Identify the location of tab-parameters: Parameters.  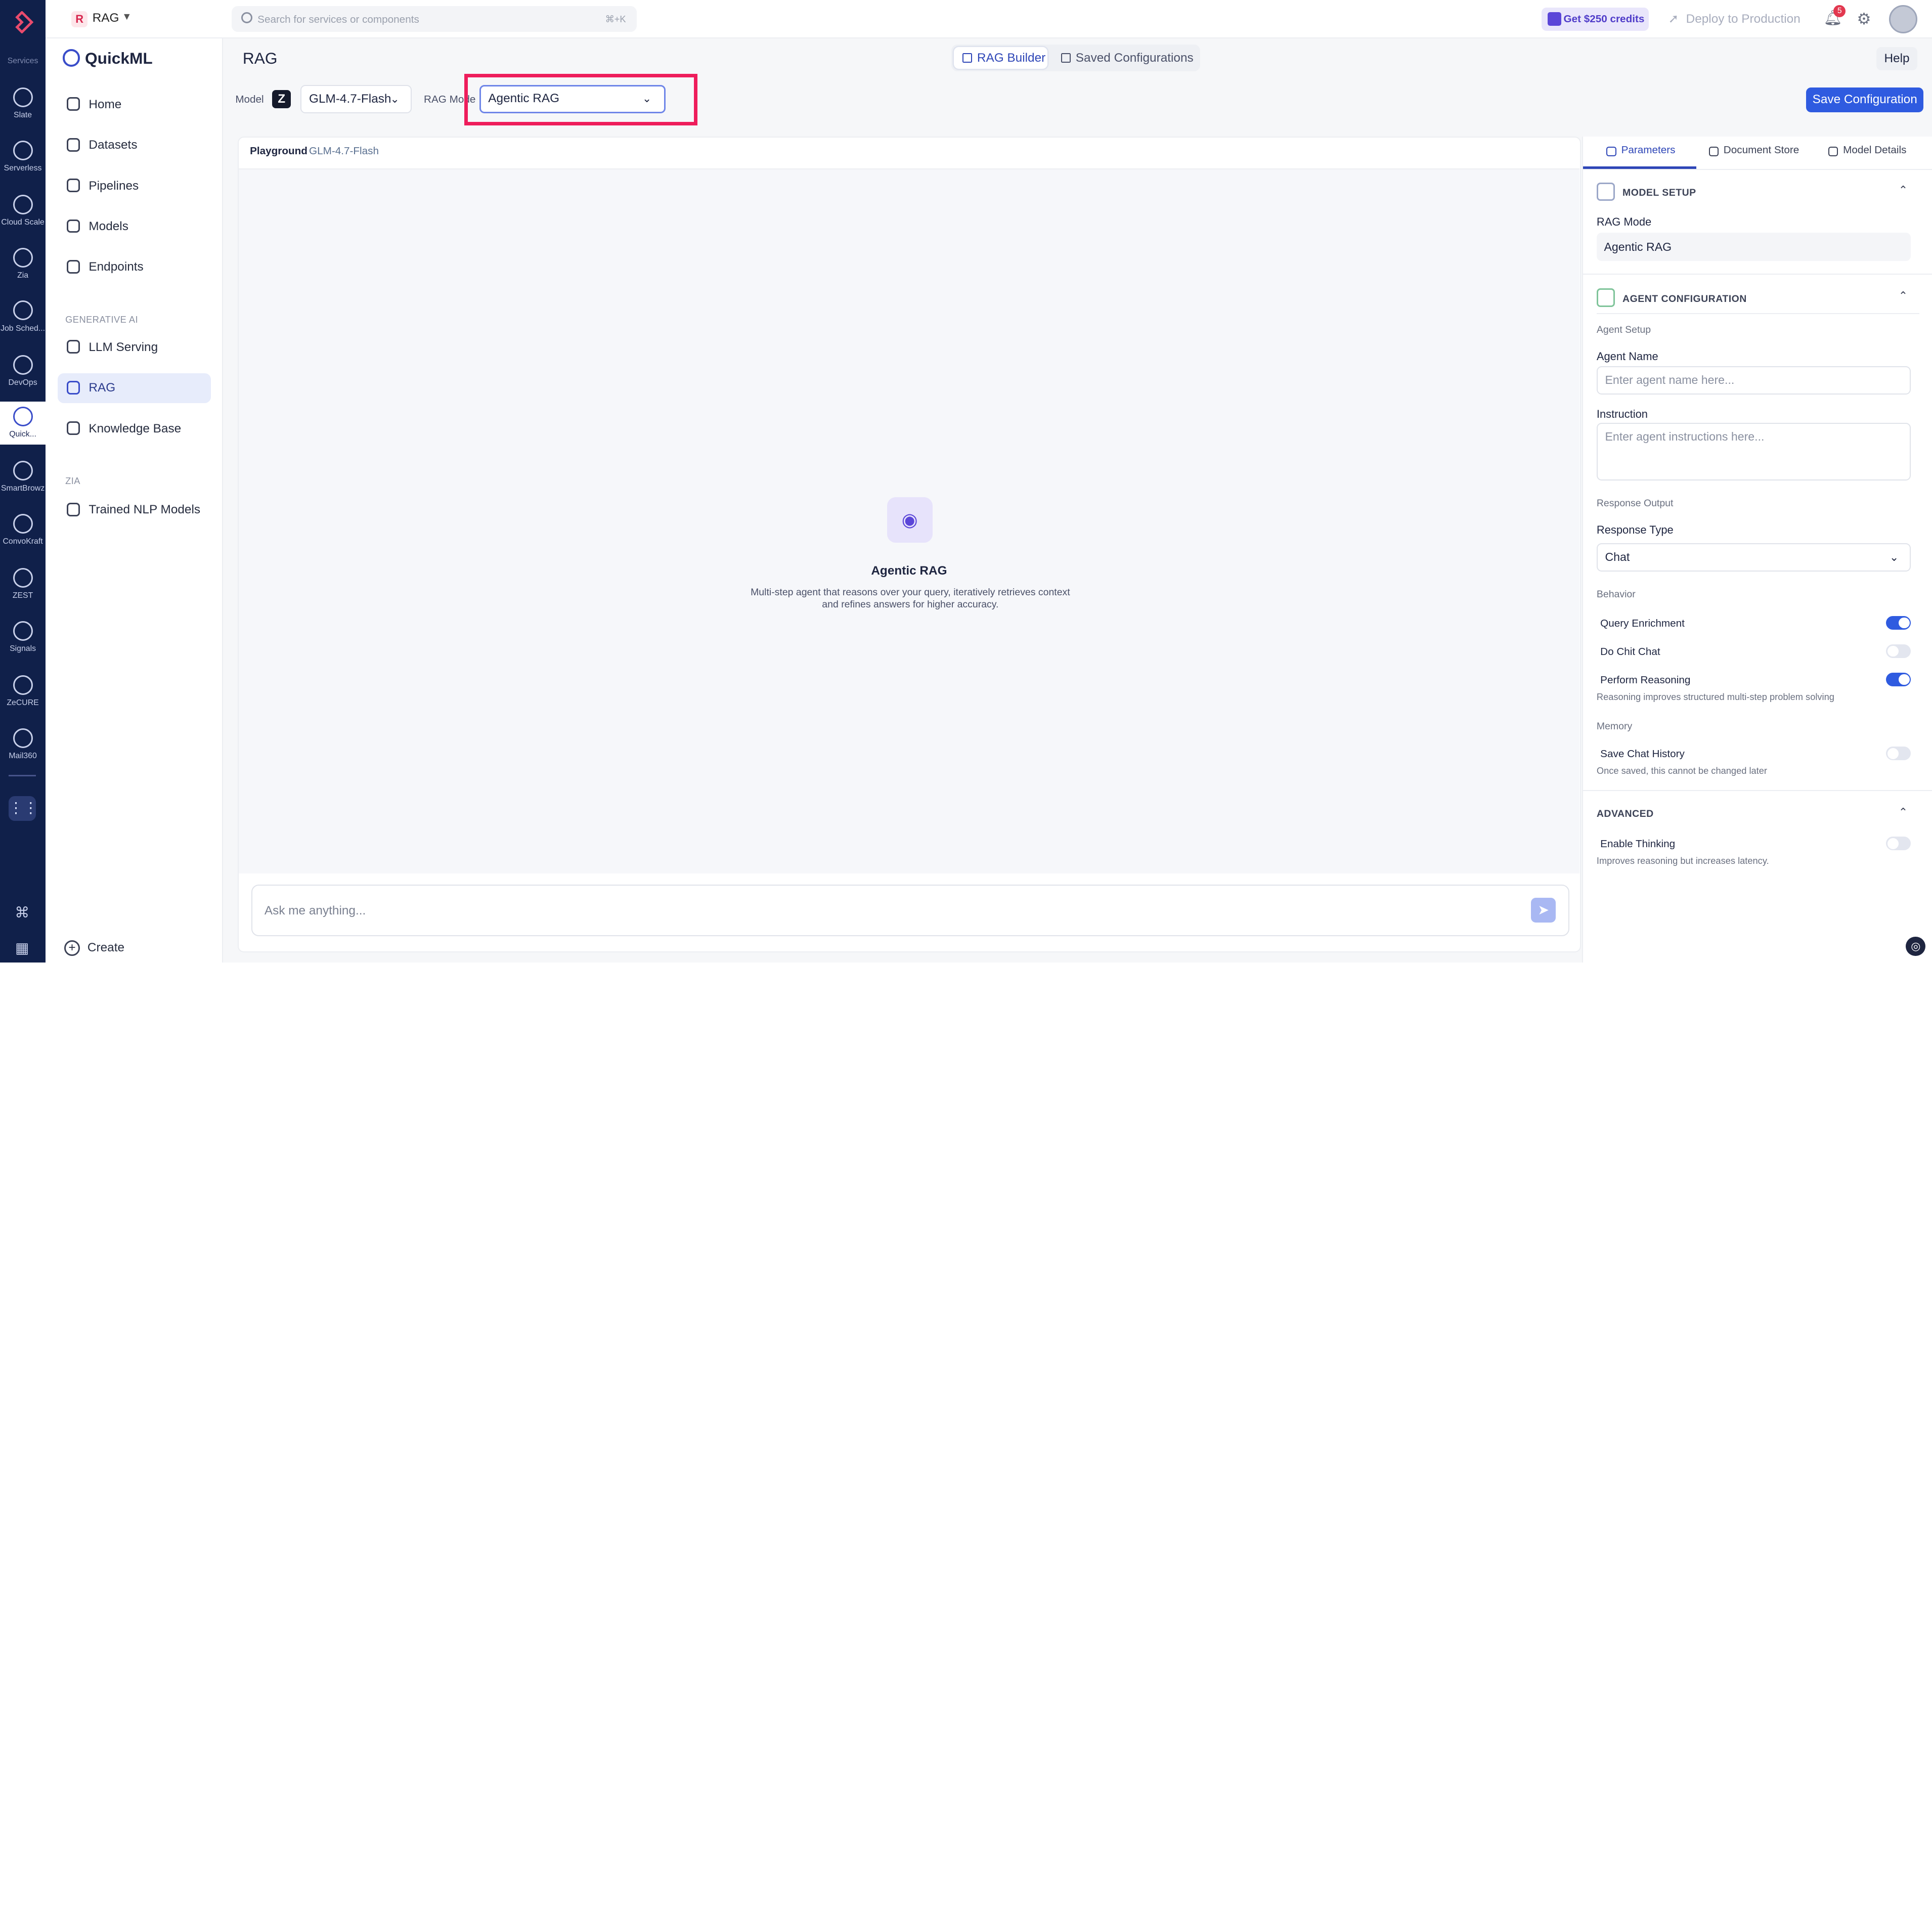
(1641, 156).